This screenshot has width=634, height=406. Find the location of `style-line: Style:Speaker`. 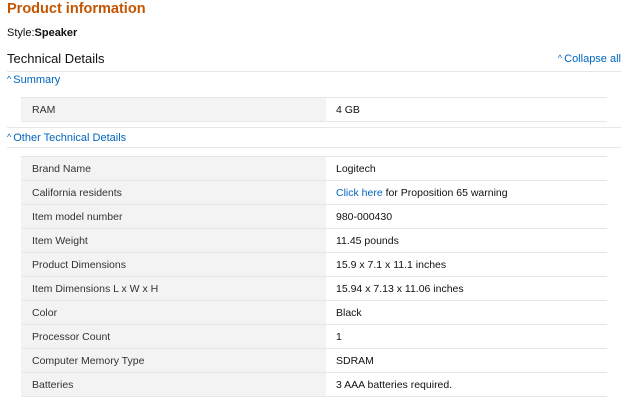

style-line: Style:Speaker is located at coordinates (42, 33).